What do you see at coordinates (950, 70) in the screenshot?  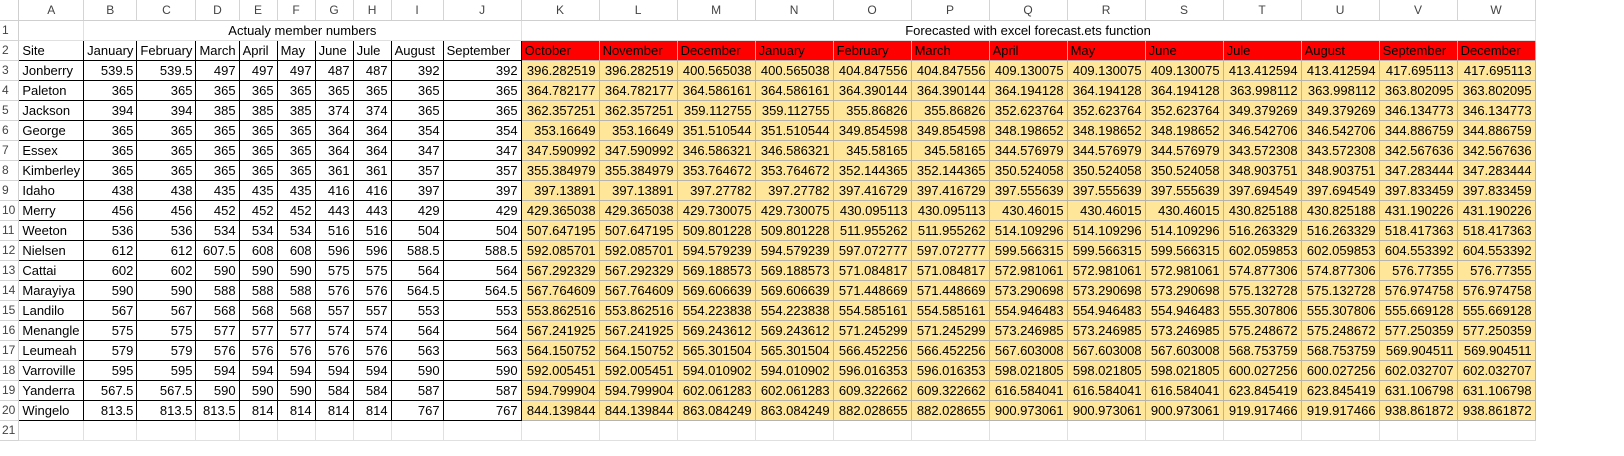 I see `forecast-value-cell: 404.847556` at bounding box center [950, 70].